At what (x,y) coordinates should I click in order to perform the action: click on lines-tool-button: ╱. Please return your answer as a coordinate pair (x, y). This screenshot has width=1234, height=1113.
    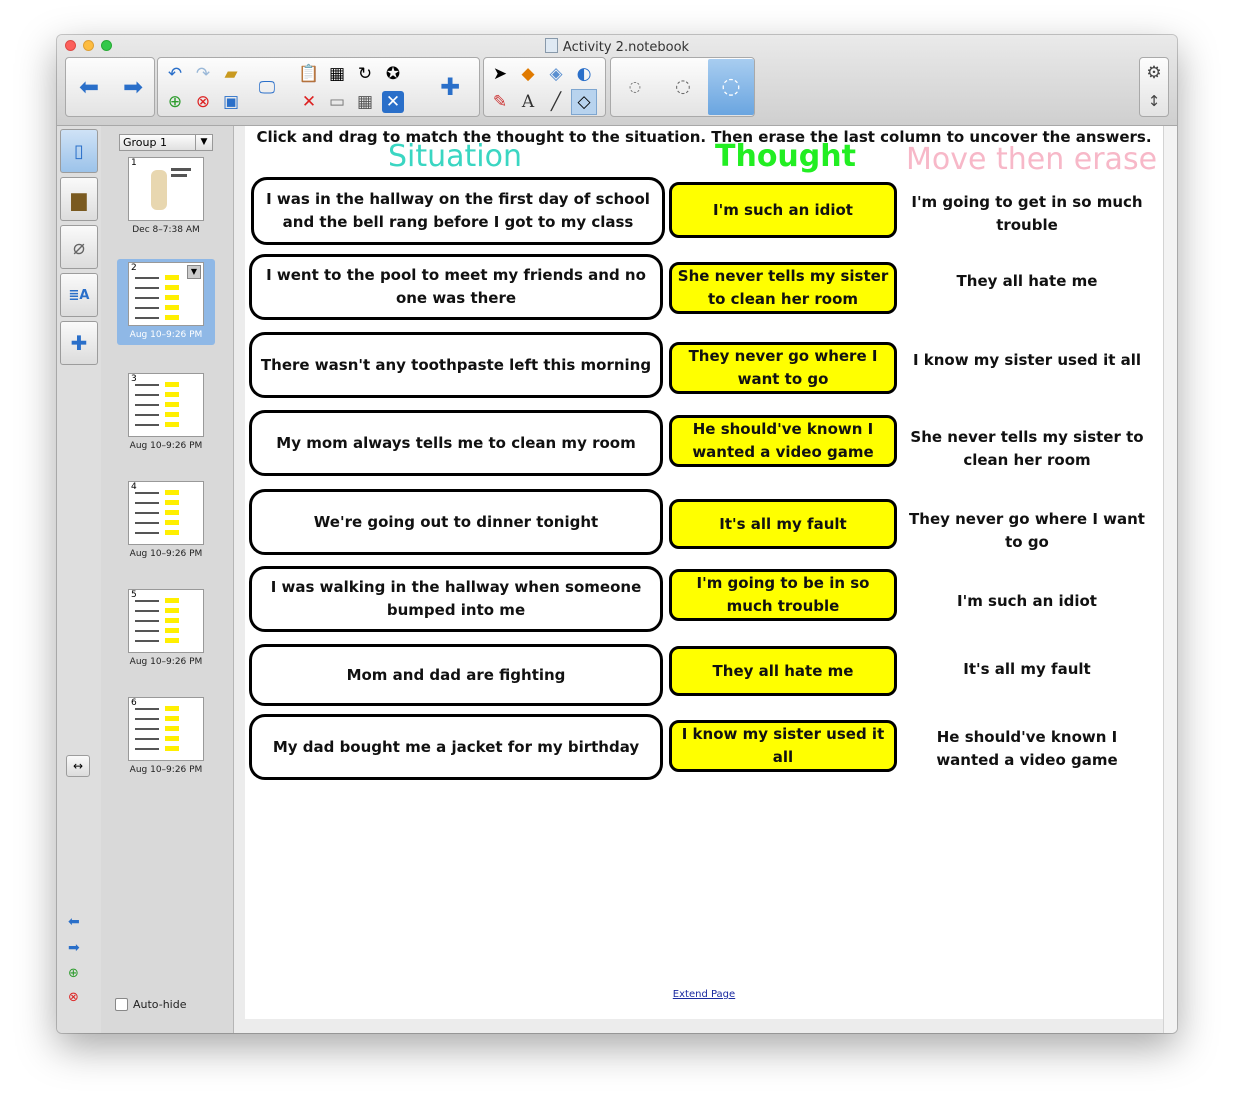
    Looking at the image, I should click on (556, 102).